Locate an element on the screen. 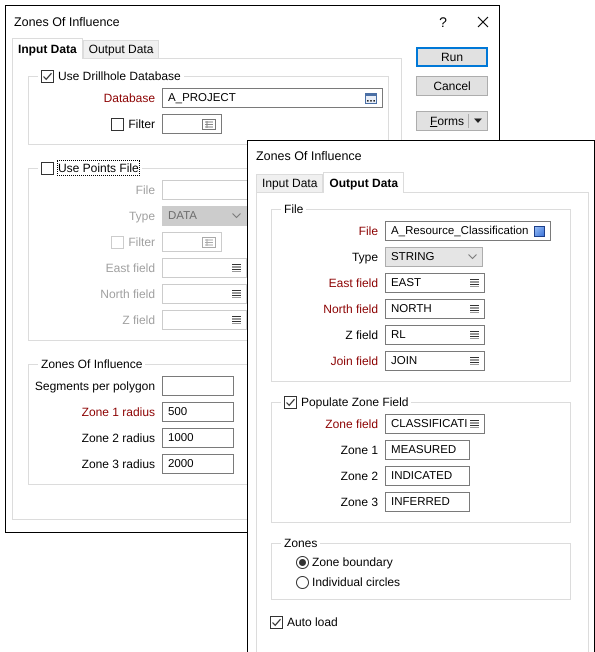 This screenshot has height=652, width=595. radio-label: Zone boundary is located at coordinates (352, 562).